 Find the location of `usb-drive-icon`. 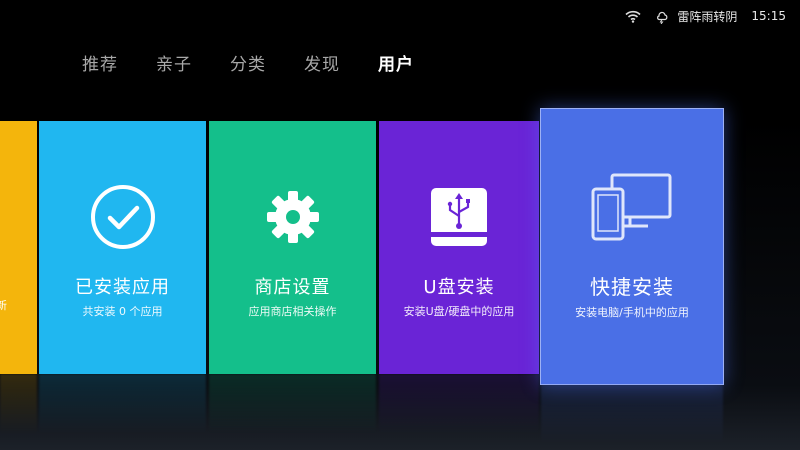

usb-drive-icon is located at coordinates (459, 217).